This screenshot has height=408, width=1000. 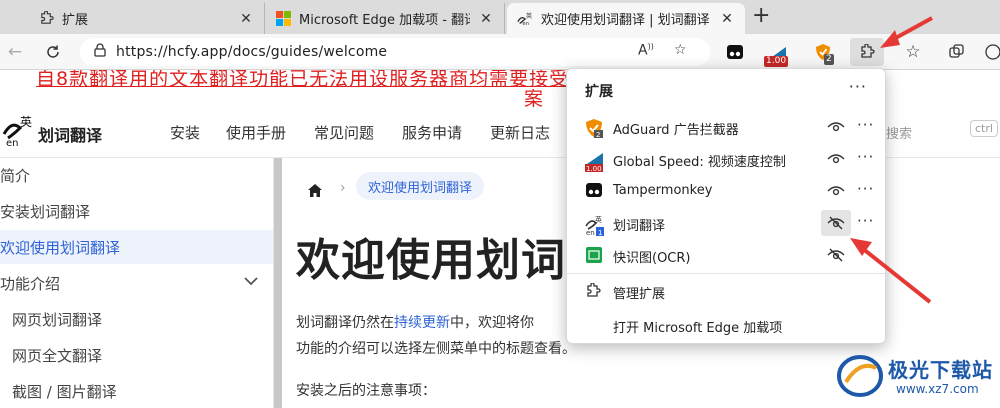 I want to click on changelog-link: 持续更新, so click(x=422, y=323).